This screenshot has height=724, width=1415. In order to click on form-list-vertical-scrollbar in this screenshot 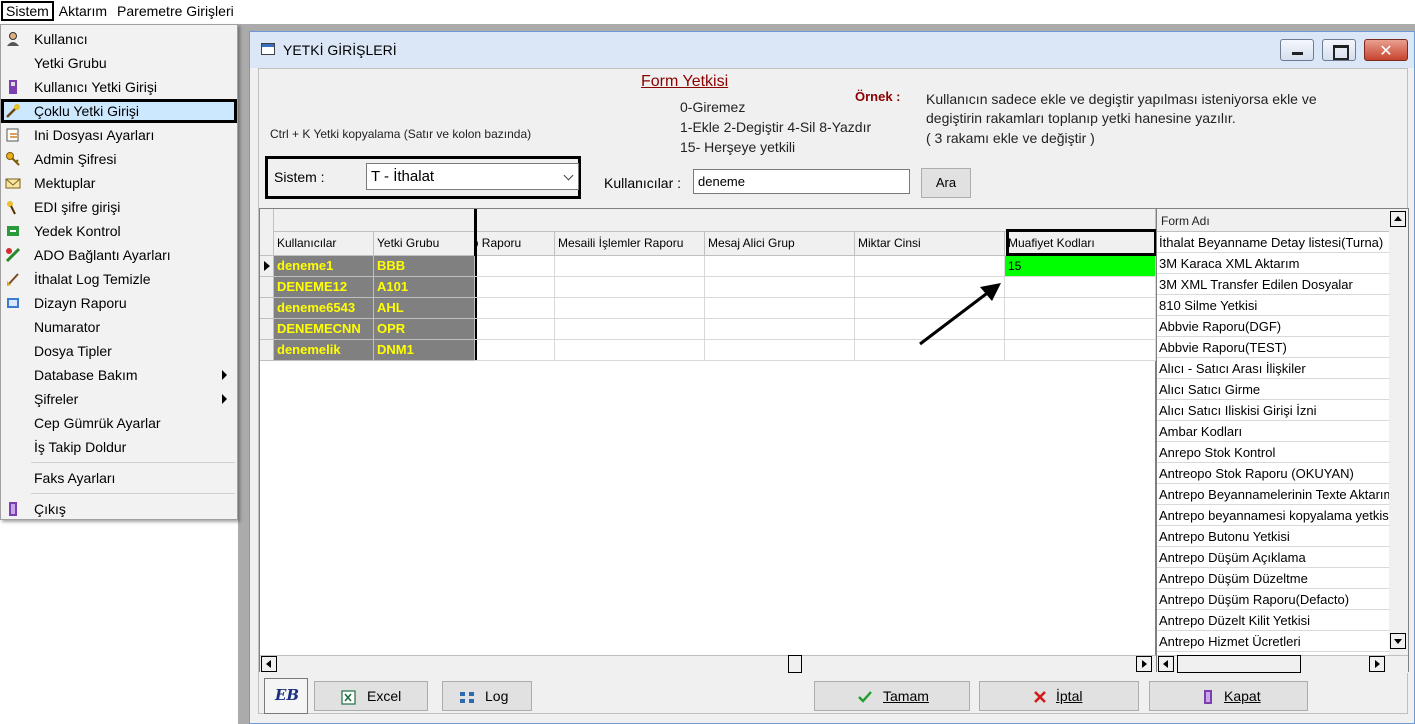, I will do `click(1398, 432)`.